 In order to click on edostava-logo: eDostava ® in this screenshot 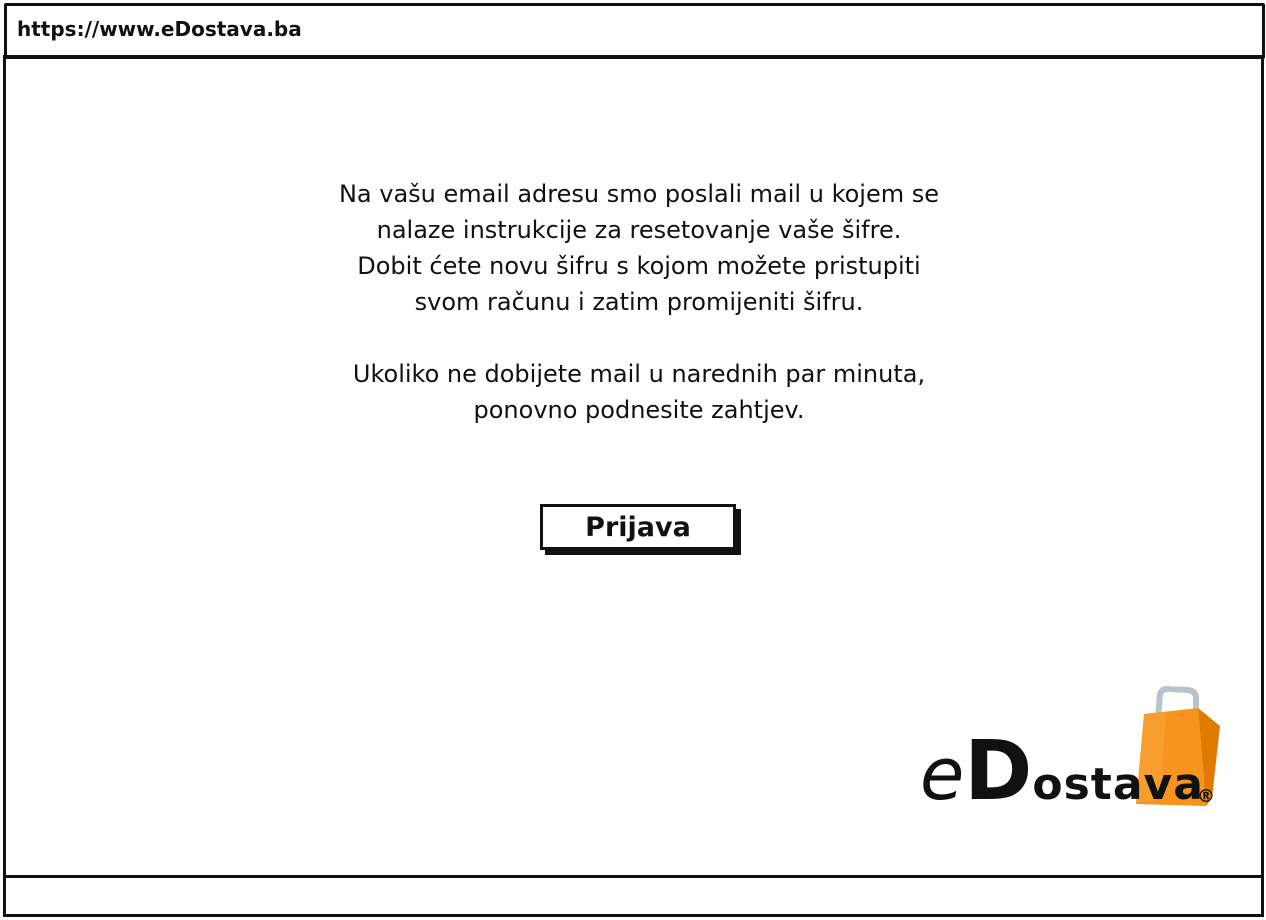, I will do `click(1075, 761)`.